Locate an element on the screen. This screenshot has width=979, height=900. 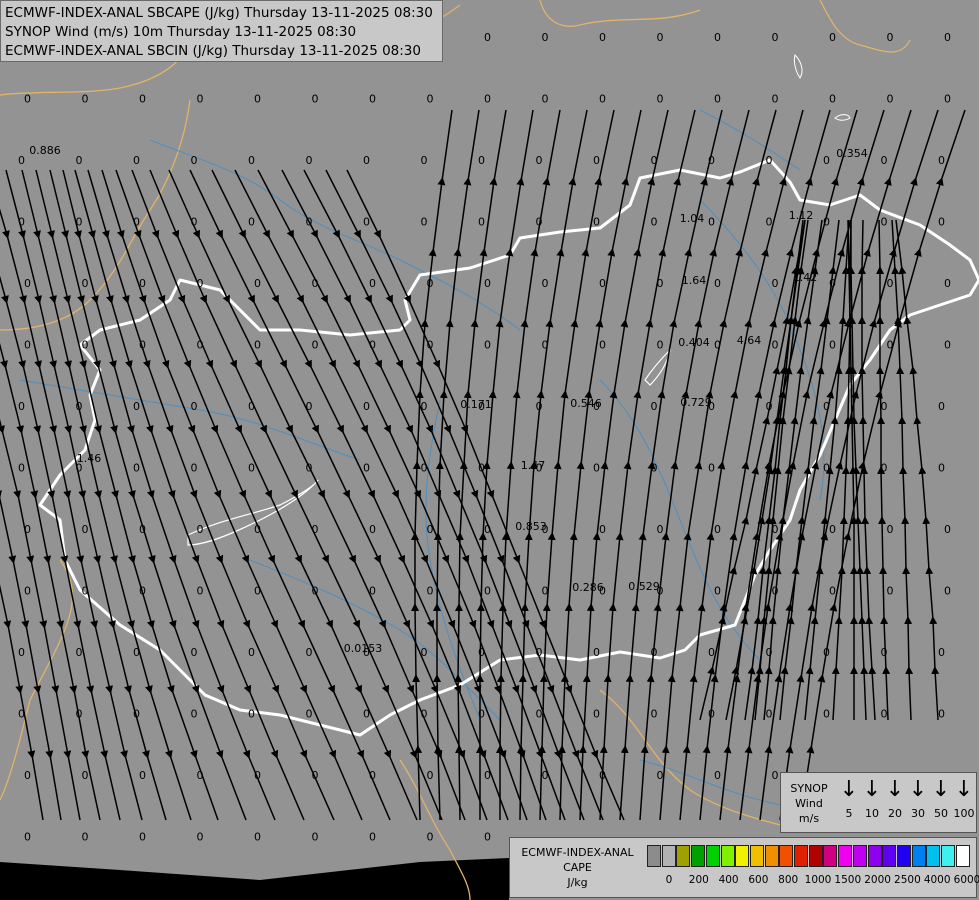
wind-speed-entry: ↓ 5 is located at coordinates (849, 800).